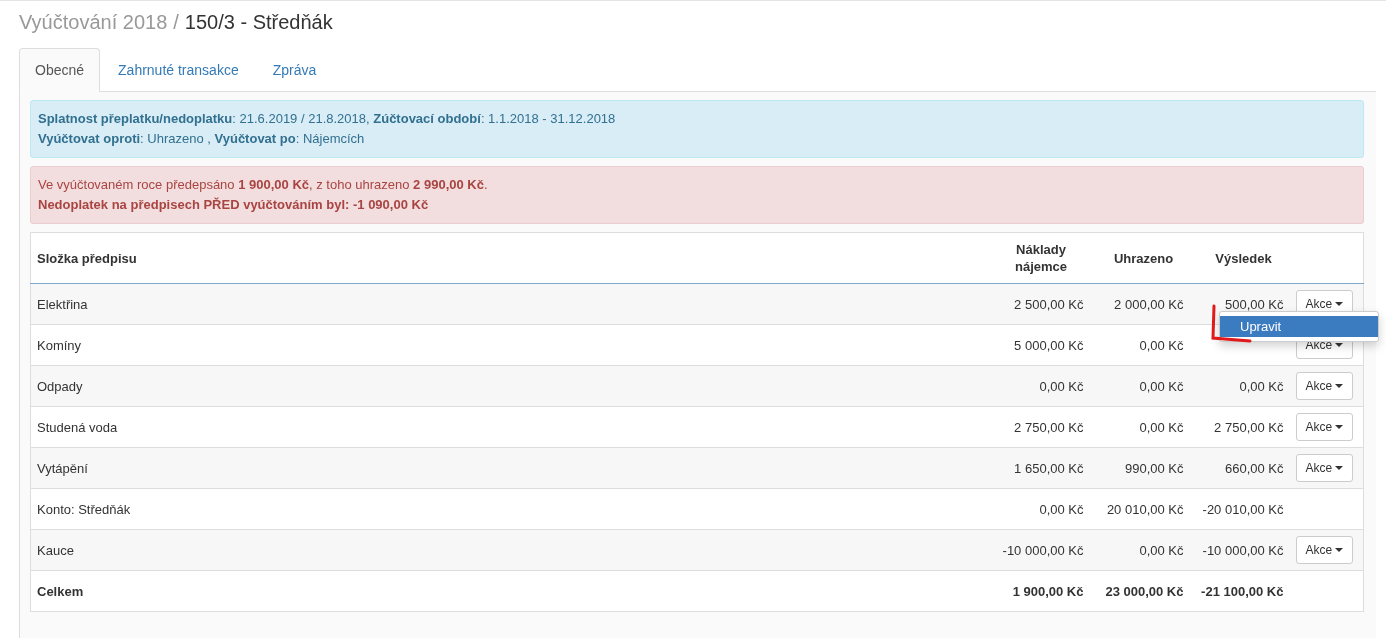 Image resolution: width=1386 pixels, height=638 pixels. What do you see at coordinates (1243, 258) in the screenshot?
I see `column-header: Výsledek` at bounding box center [1243, 258].